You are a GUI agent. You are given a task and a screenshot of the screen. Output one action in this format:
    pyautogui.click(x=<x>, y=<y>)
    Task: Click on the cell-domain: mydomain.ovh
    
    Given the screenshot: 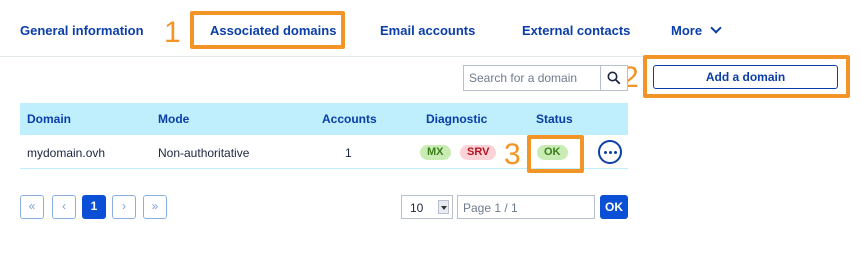 What is the action you would take?
    pyautogui.click(x=66, y=153)
    